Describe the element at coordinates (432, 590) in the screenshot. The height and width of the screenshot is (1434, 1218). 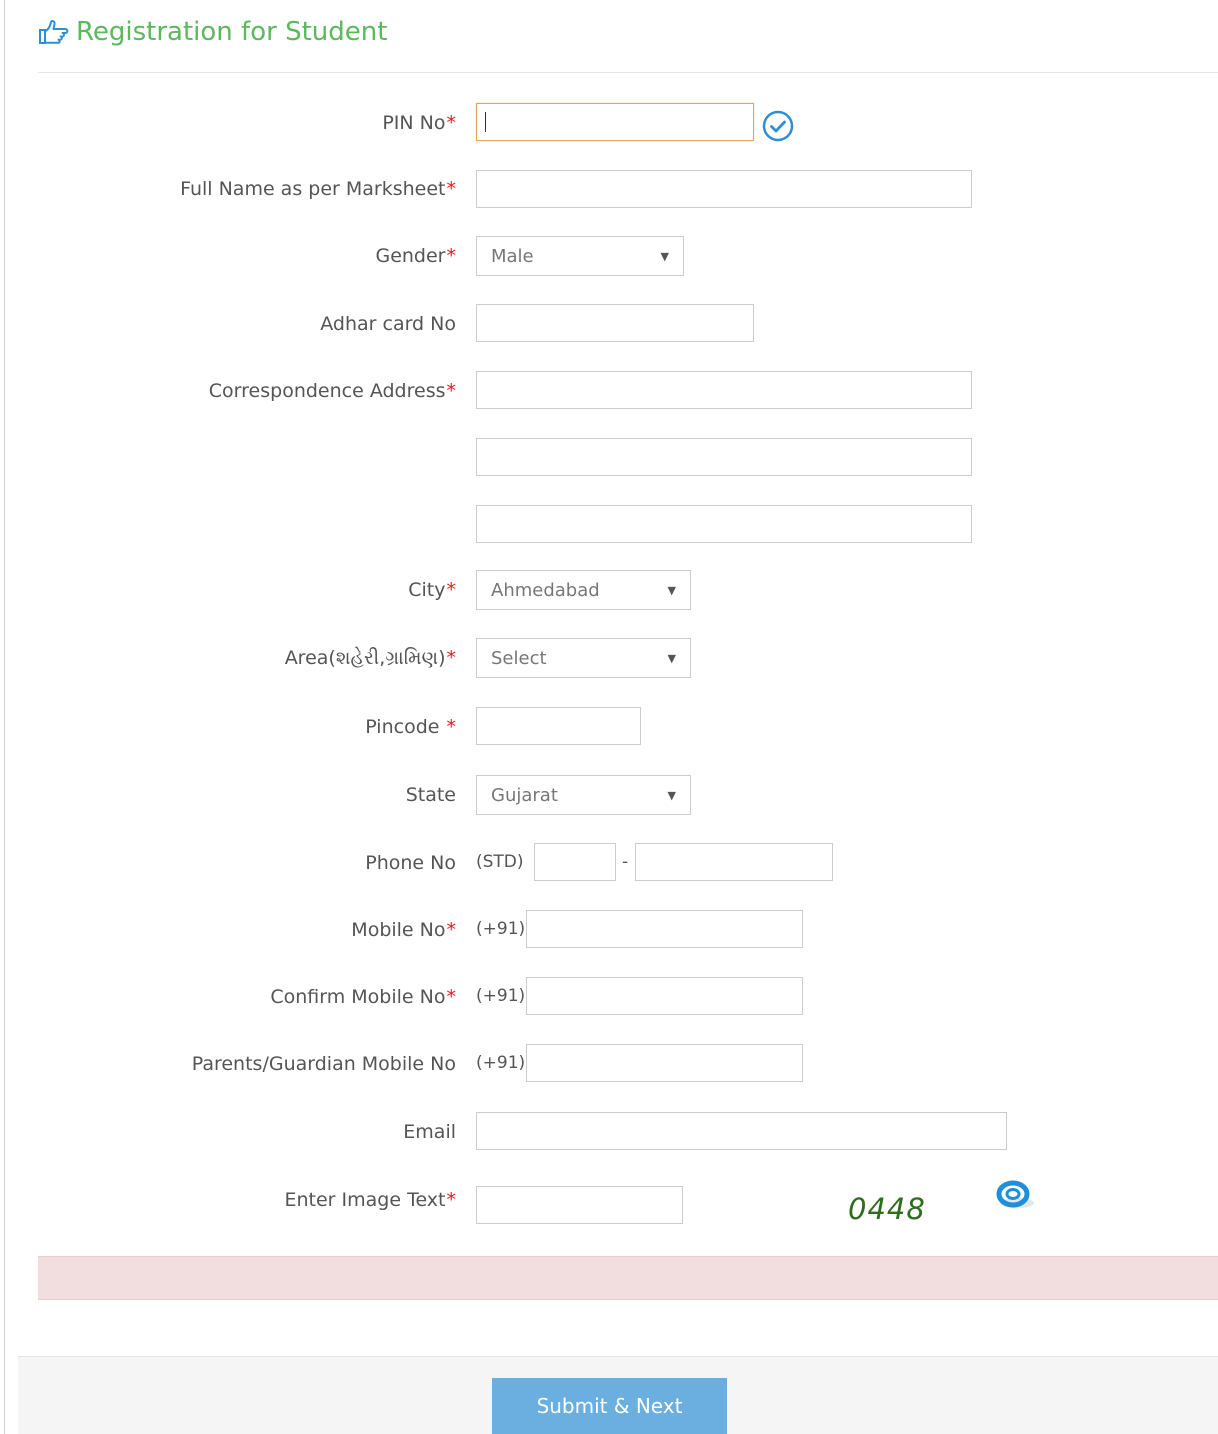
I see `city-label: City*` at that location.